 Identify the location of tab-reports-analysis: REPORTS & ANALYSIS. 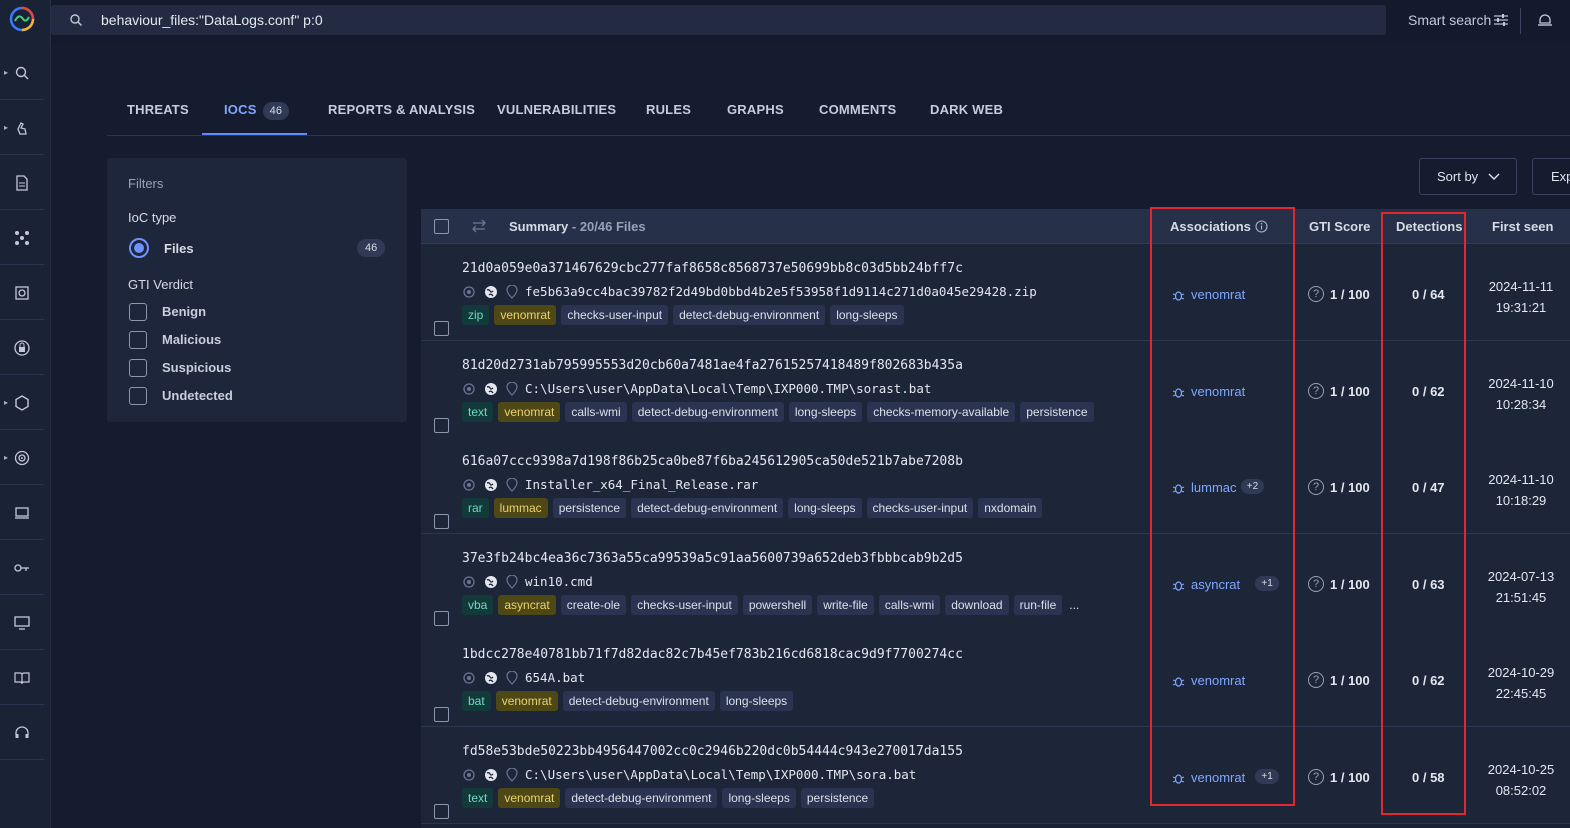
(401, 109).